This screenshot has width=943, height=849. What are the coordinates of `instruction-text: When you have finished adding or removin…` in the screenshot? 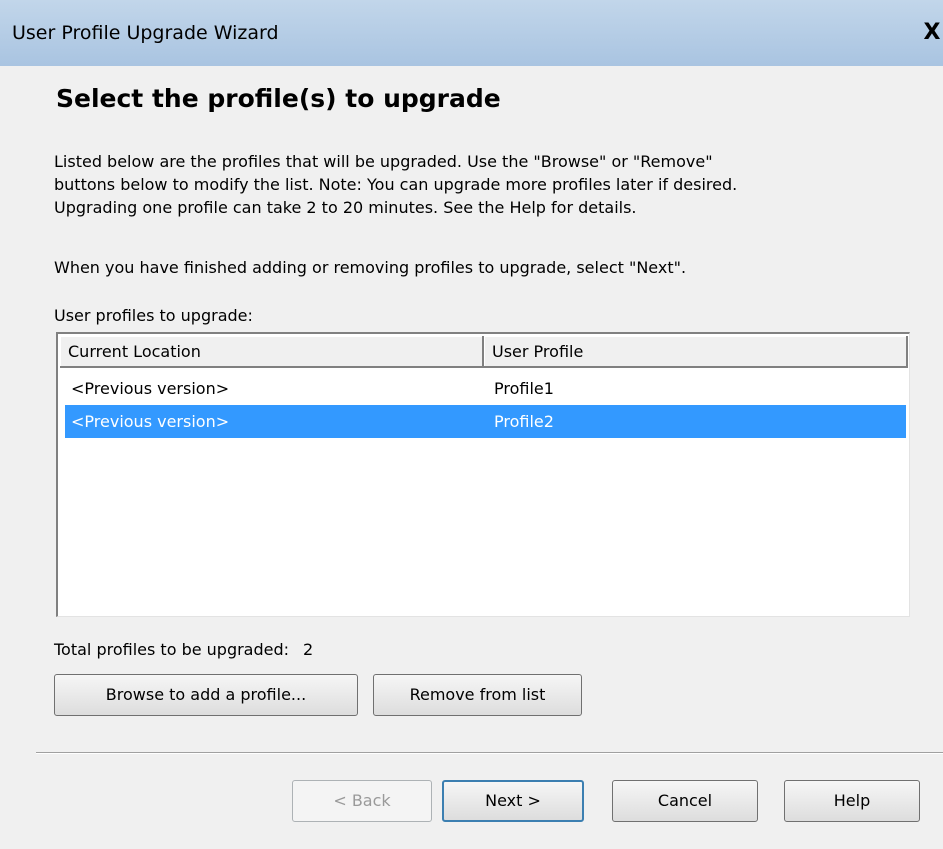 It's located at (370, 267).